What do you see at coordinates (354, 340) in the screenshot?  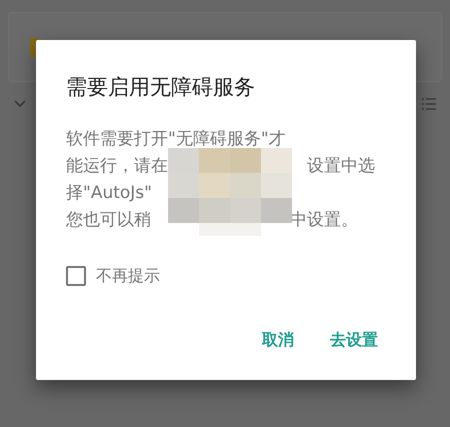 I see `dialog-button: 去设置` at bounding box center [354, 340].